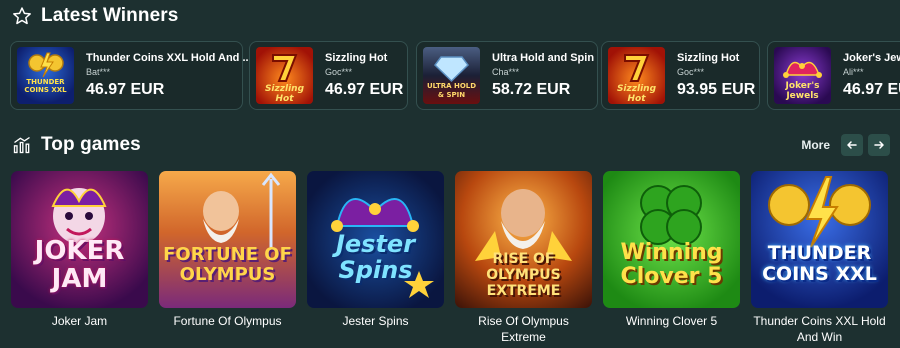 The height and width of the screenshot is (348, 900). What do you see at coordinates (523, 275) in the screenshot?
I see `game-thumb-logo: RISE OF OLYMPUS EXTREME` at bounding box center [523, 275].